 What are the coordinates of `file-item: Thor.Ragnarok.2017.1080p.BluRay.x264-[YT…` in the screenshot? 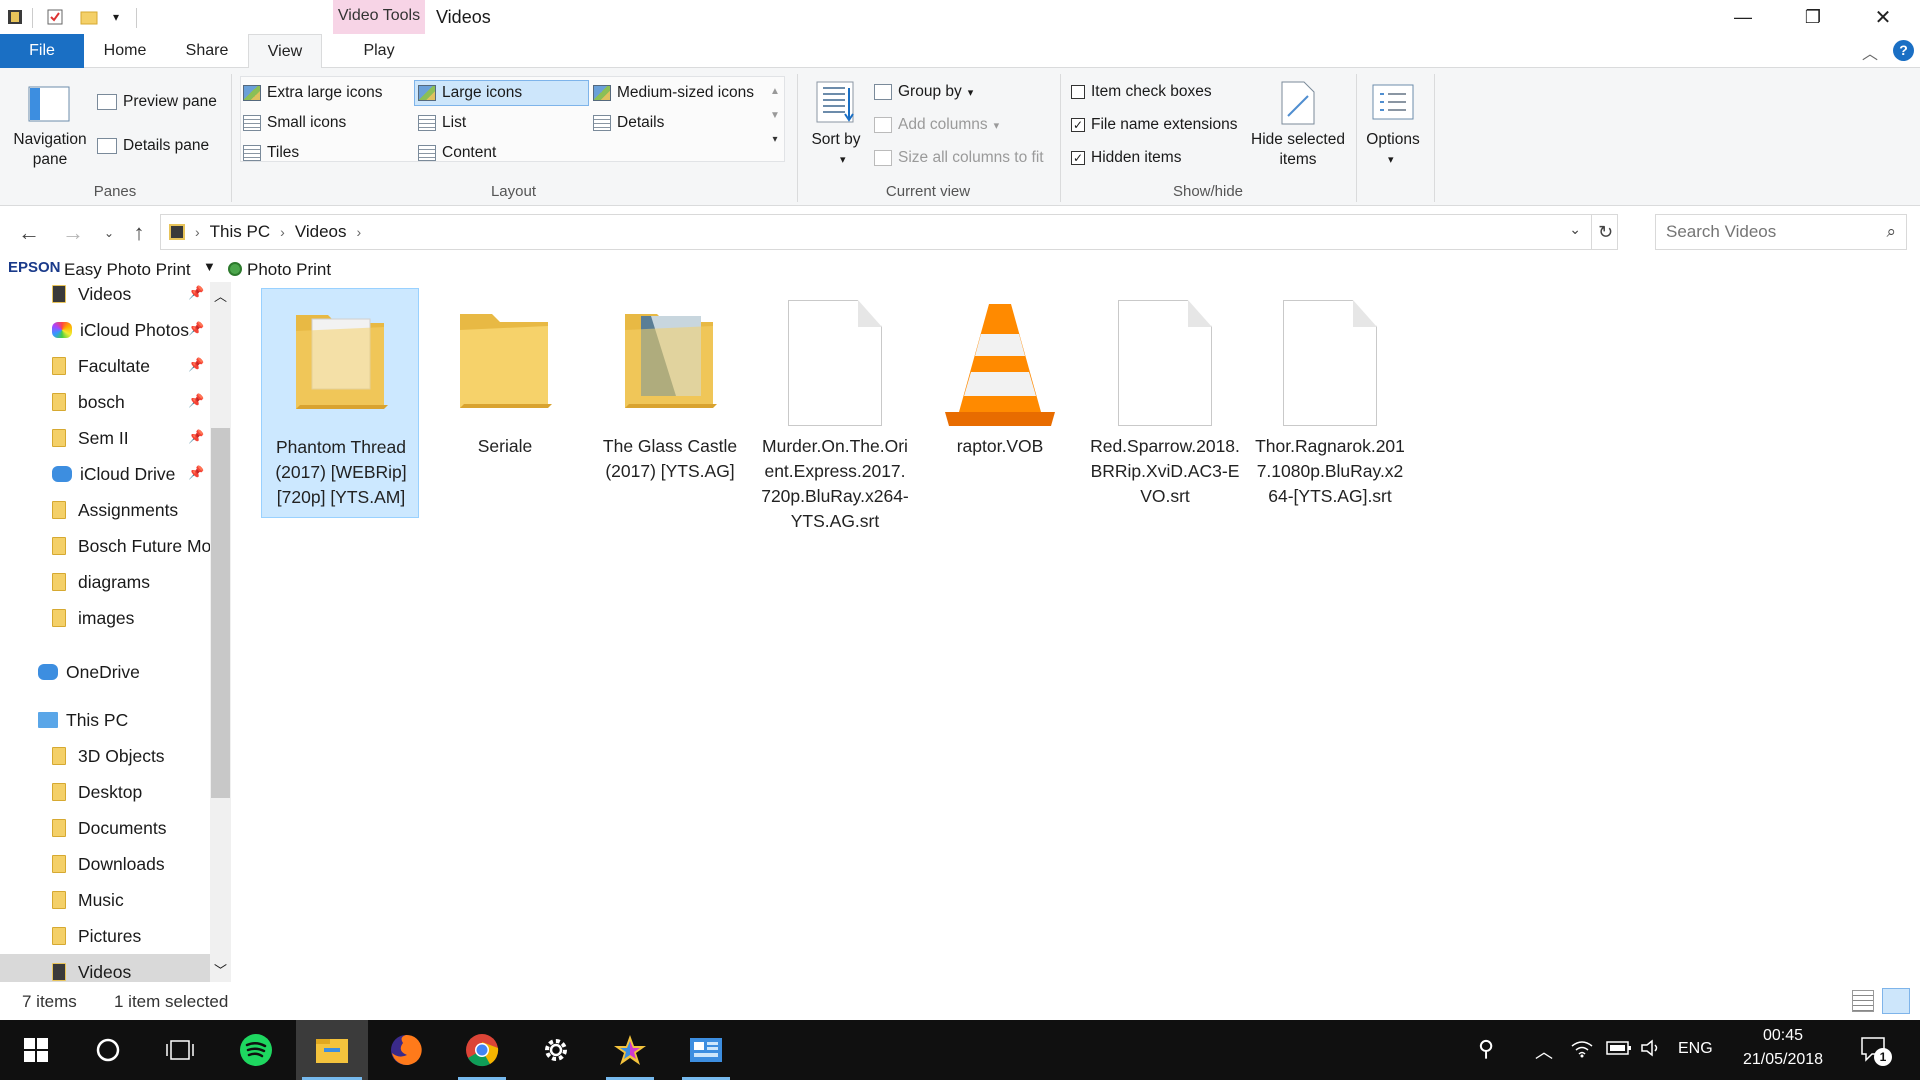 It's located at (1330, 403).